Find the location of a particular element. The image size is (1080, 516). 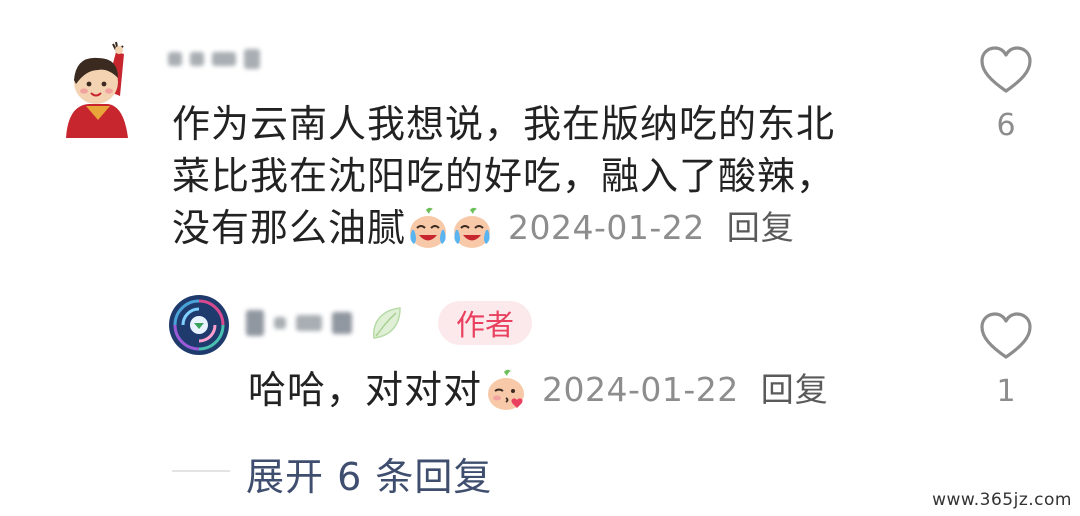

reply-date: 2024-01-22 is located at coordinates (640, 389).